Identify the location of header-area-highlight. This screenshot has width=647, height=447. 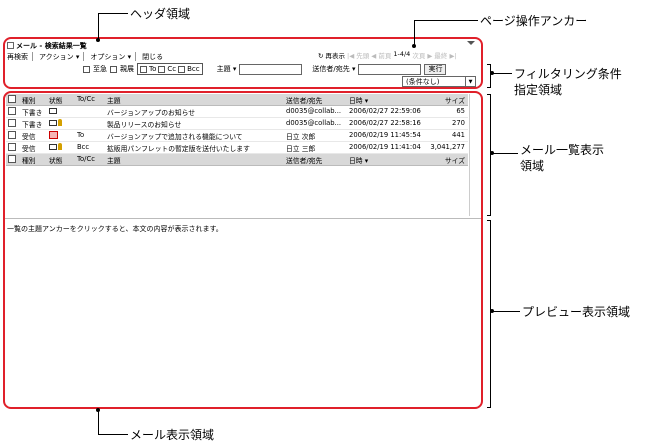
(243, 63).